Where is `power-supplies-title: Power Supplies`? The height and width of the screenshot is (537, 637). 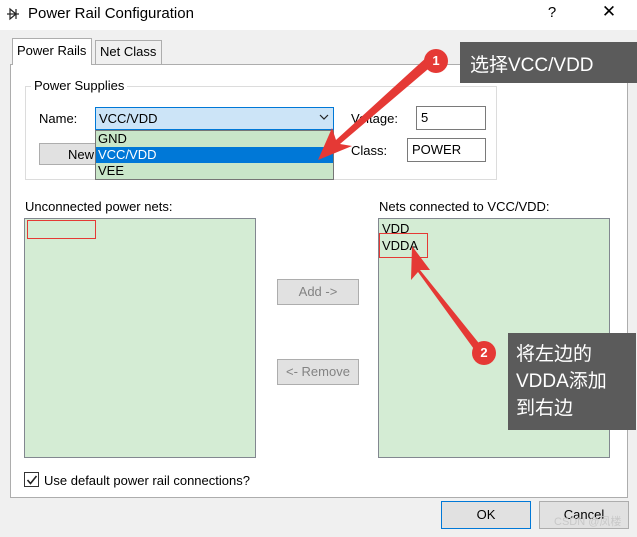 power-supplies-title: Power Supplies is located at coordinates (79, 85).